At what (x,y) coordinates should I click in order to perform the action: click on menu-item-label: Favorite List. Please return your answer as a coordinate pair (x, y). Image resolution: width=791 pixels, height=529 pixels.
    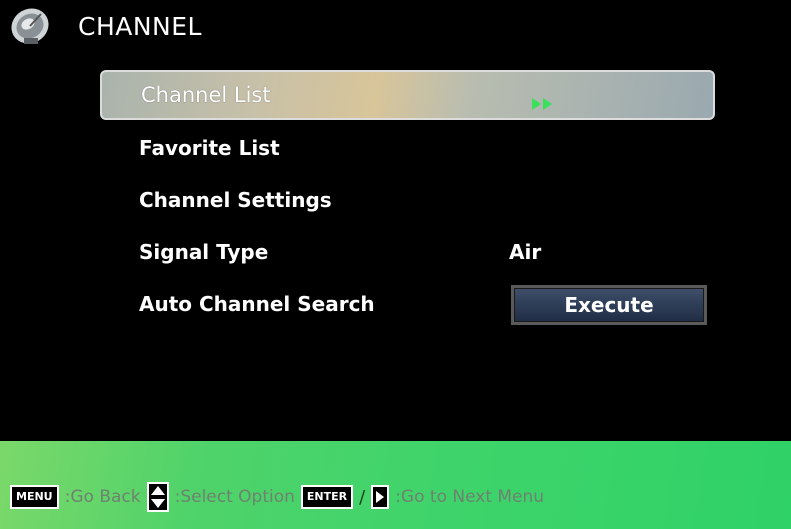
    Looking at the image, I should click on (209, 148).